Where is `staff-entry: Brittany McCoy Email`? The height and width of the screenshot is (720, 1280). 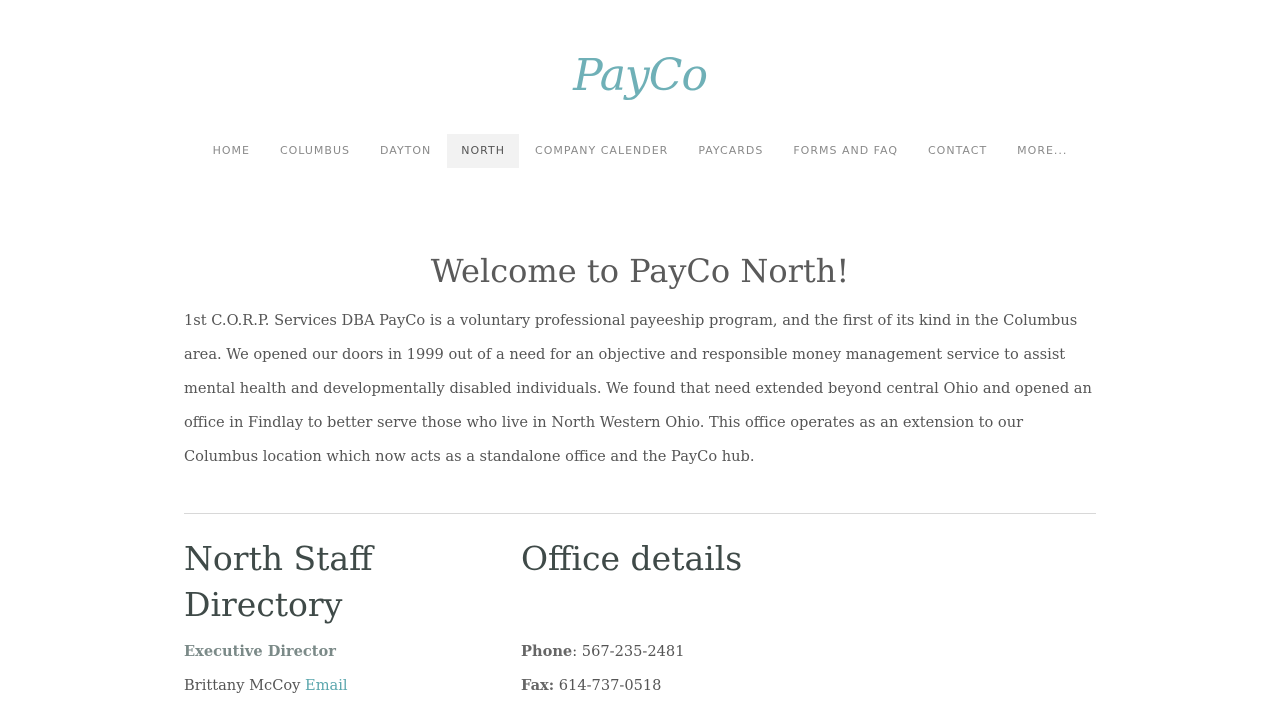 staff-entry: Brittany McCoy Email is located at coordinates (266, 686).